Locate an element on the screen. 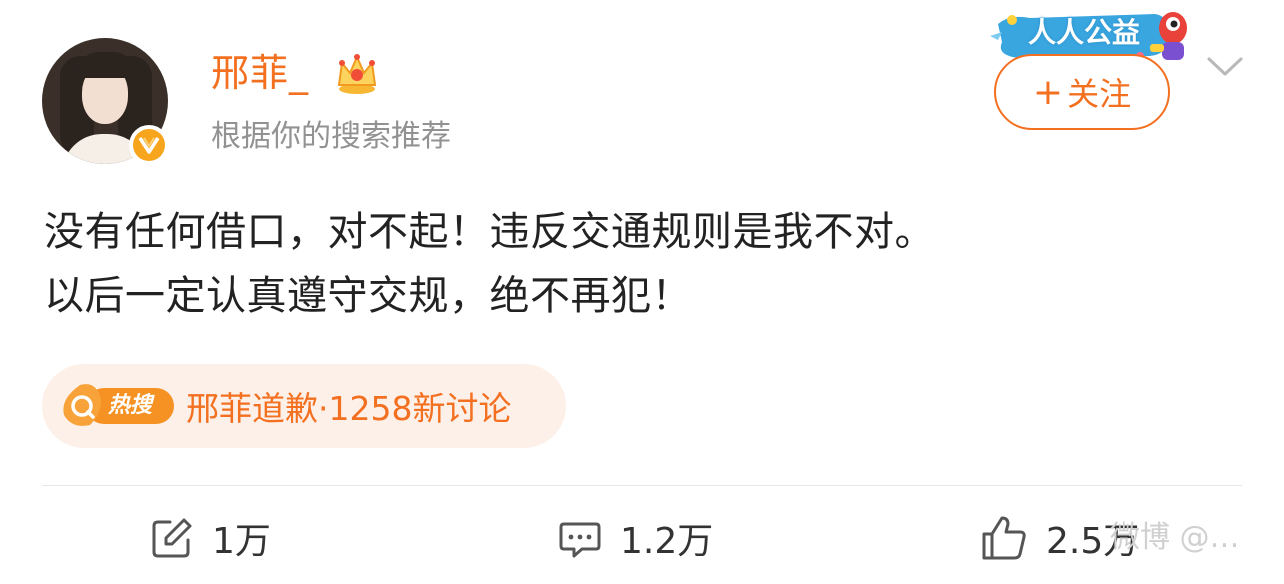 This screenshot has width=1284, height=584. author-name: 邢菲_ is located at coordinates (260, 73).